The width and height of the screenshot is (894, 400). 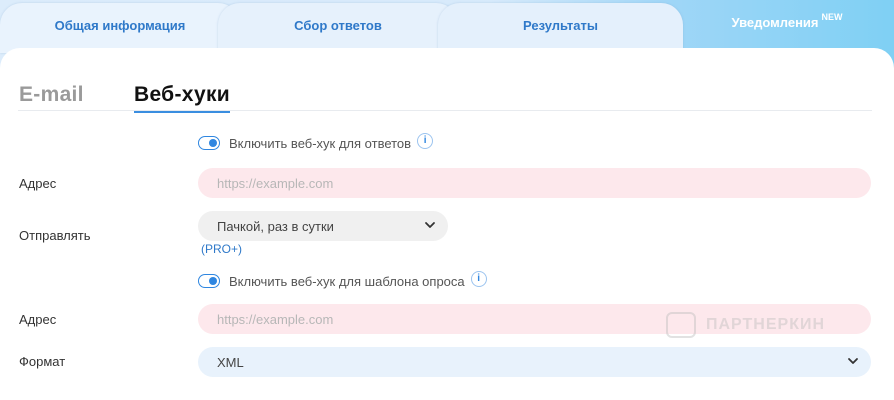 I want to click on watermark: ПАРТНЕРКИН, so click(x=745, y=325).